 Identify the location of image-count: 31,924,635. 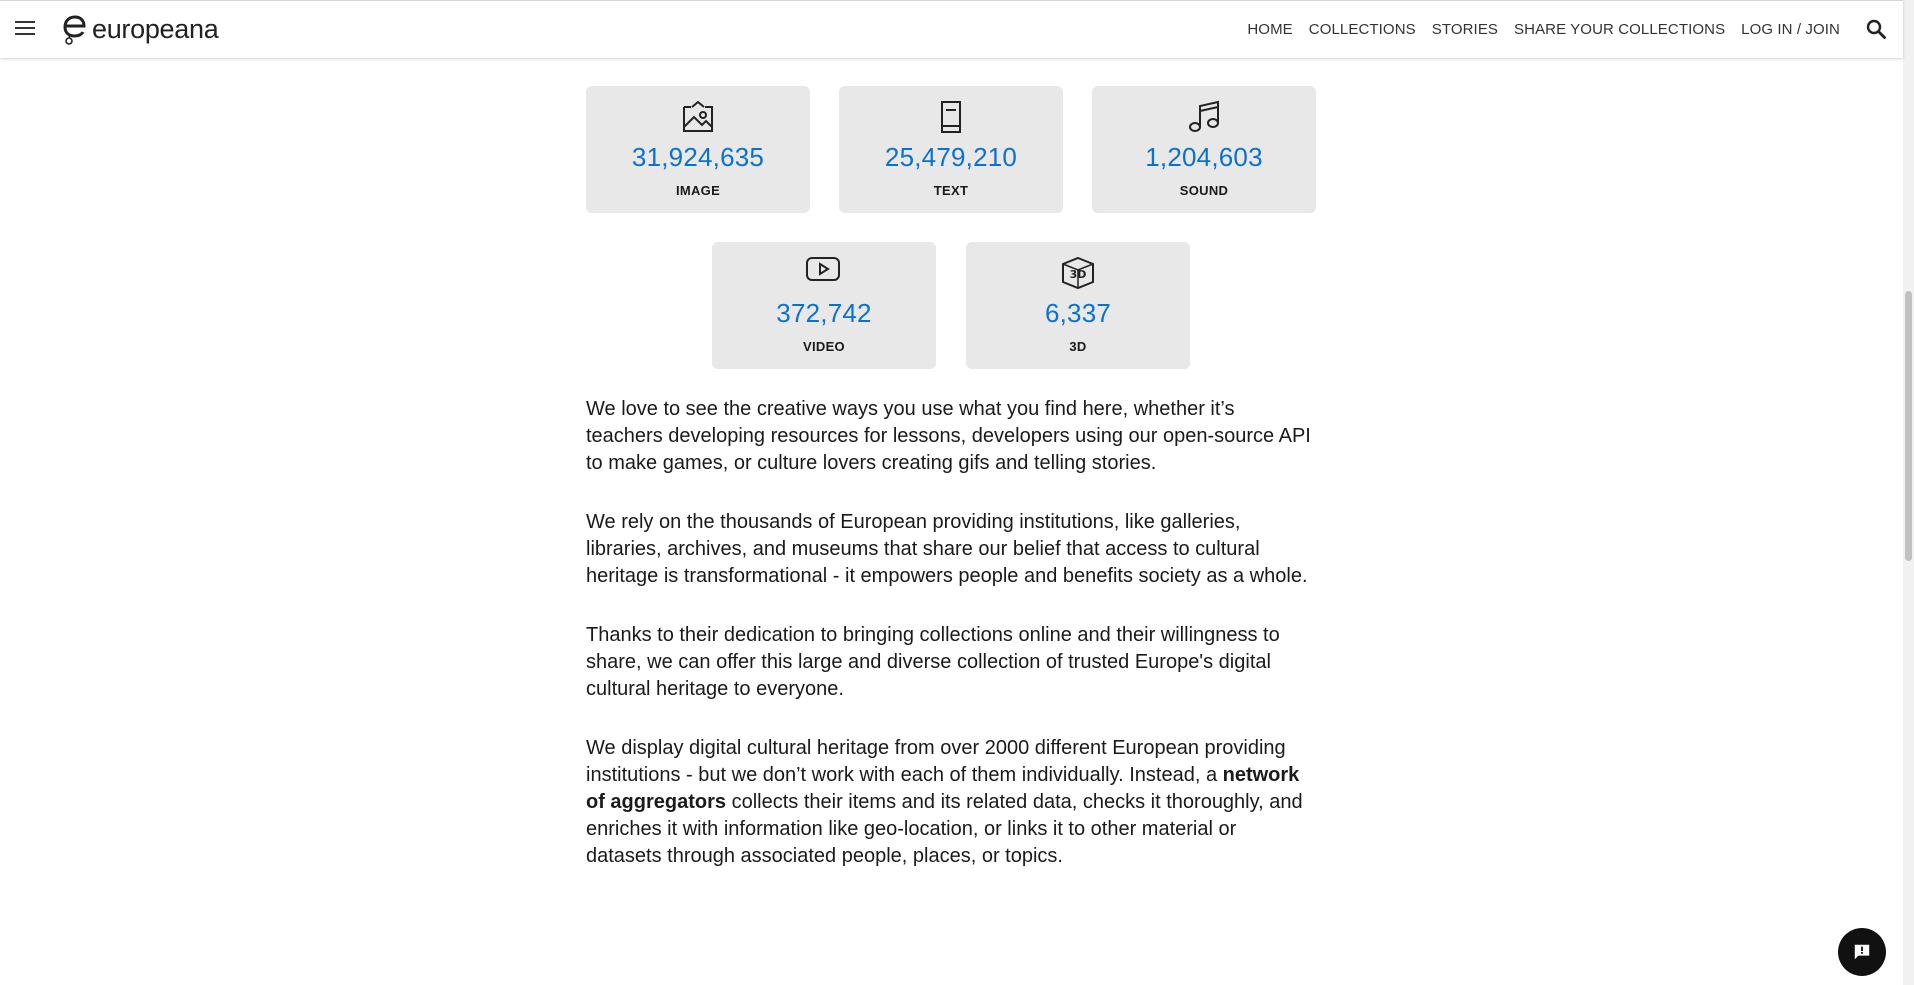
(698, 157).